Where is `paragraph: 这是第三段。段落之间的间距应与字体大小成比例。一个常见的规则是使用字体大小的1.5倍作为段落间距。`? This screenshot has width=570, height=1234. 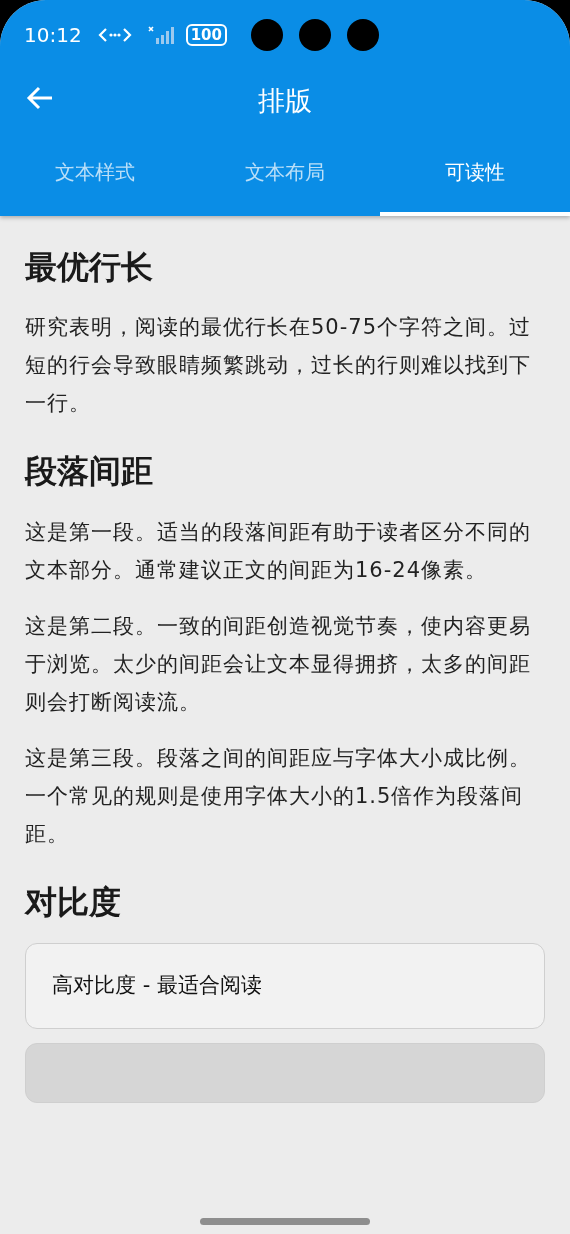
paragraph: 这是第三段。段落之间的间距应与字体大小成比例。一个常见的规则是使用字体大小的1.5倍作为段落间距。 is located at coordinates (278, 796).